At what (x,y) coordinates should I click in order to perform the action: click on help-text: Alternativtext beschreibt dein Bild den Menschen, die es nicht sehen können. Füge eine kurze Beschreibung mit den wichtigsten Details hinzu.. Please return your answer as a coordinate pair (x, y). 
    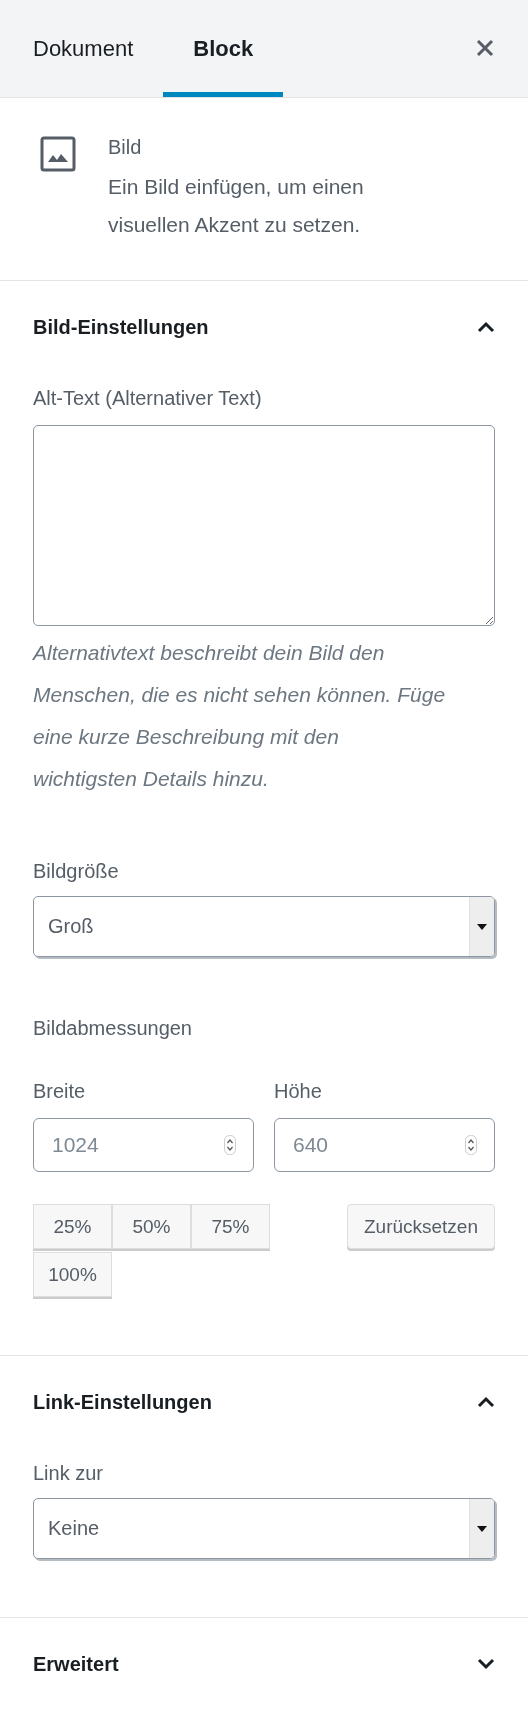
    Looking at the image, I should click on (240, 716).